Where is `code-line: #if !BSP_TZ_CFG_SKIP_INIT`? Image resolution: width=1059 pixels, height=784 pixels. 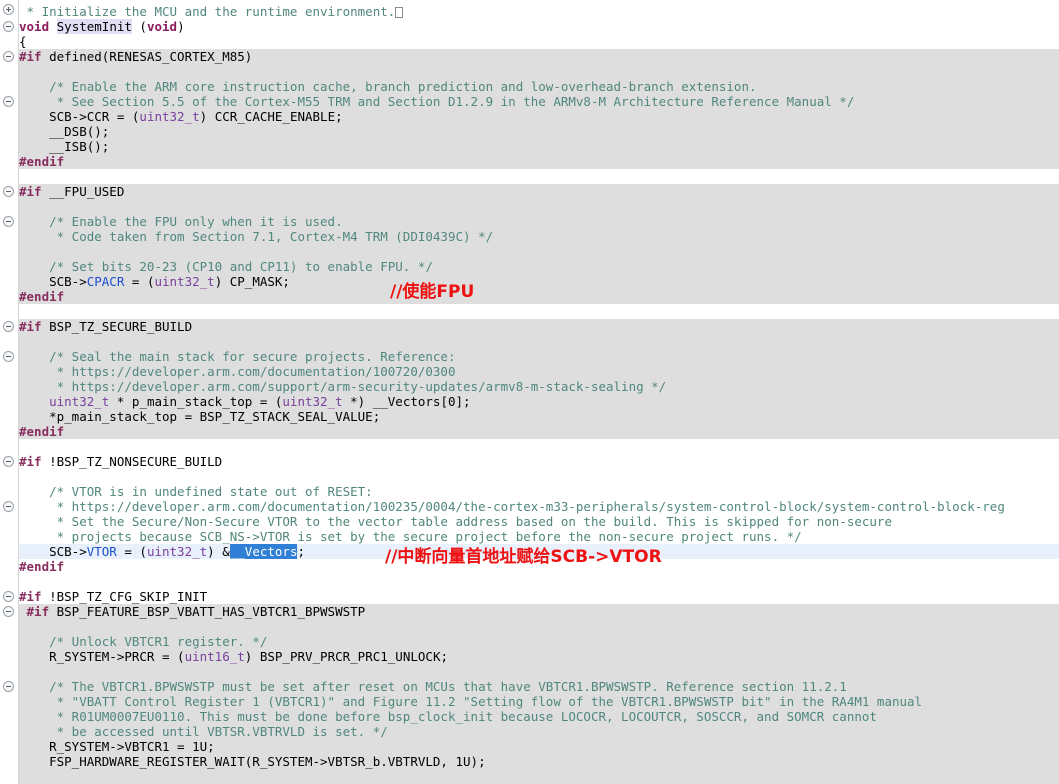
code-line: #if !BSP_TZ_CFG_SKIP_INIT is located at coordinates (113, 596).